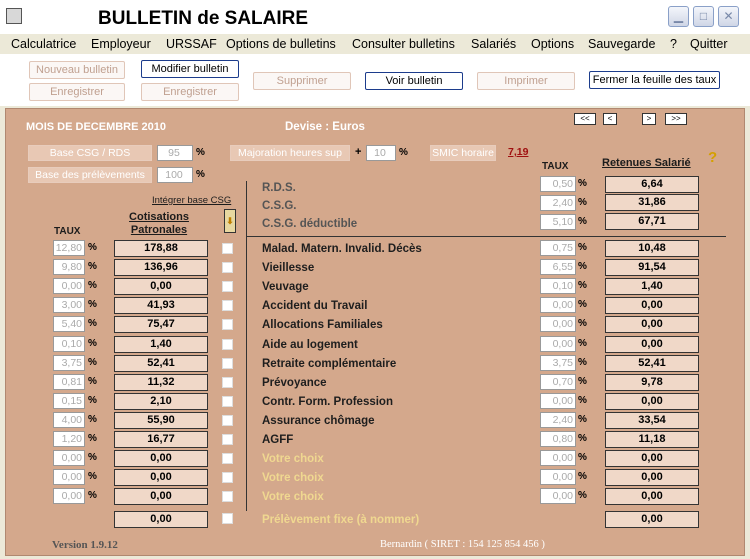 Image resolution: width=750 pixels, height=559 pixels. I want to click on patronal-amount: 0,00, so click(161, 286).